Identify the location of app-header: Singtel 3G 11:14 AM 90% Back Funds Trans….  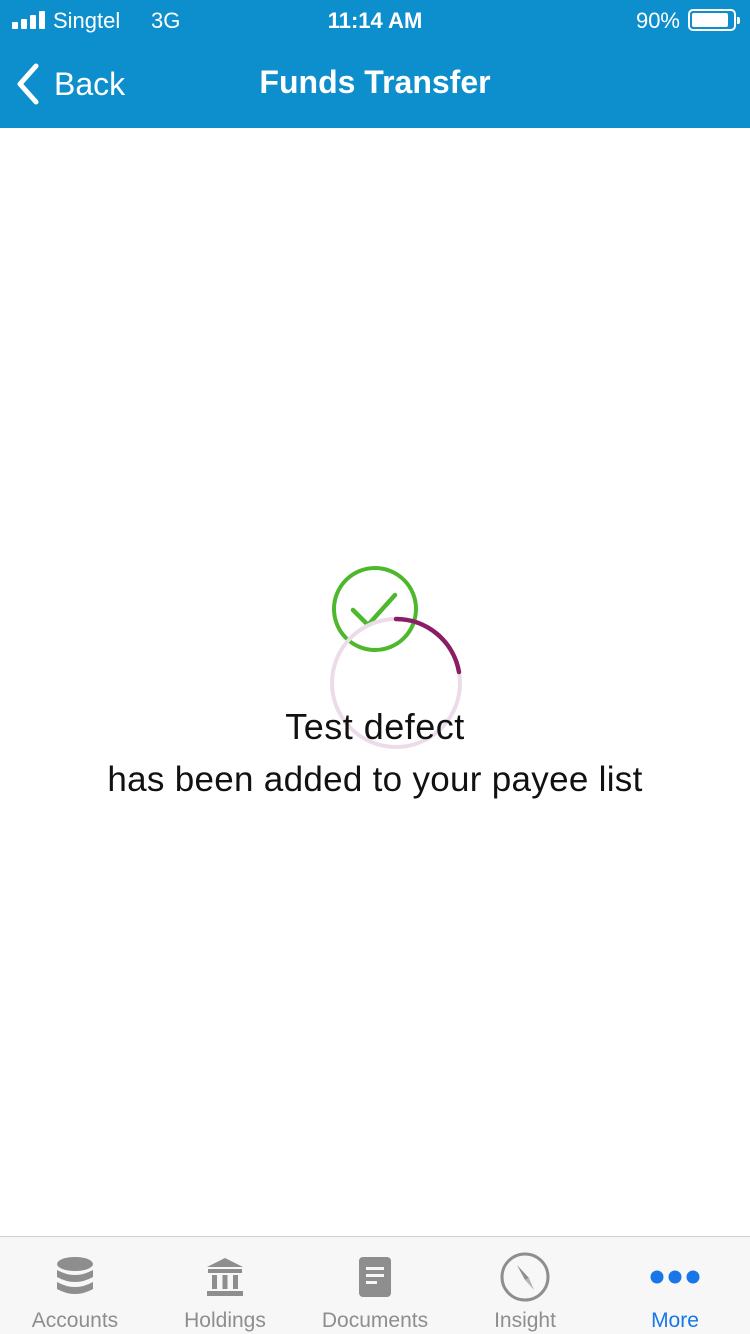
(375, 64).